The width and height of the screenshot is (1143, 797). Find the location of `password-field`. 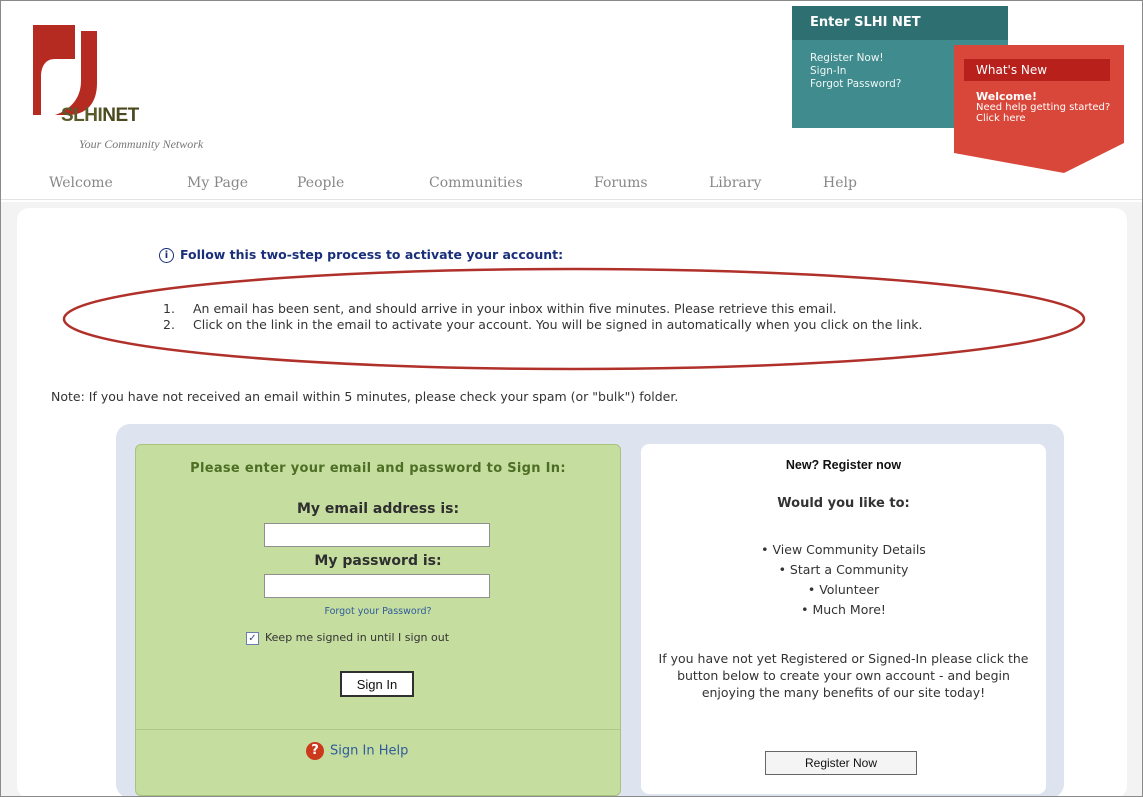

password-field is located at coordinates (377, 586).